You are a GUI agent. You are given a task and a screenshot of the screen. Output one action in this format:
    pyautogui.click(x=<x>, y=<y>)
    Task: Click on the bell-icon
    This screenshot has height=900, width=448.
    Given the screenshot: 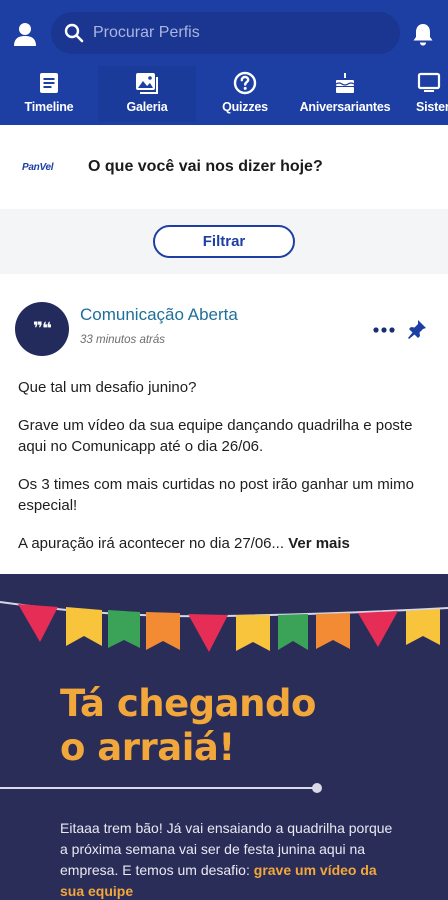 What is the action you would take?
    pyautogui.click(x=423, y=35)
    